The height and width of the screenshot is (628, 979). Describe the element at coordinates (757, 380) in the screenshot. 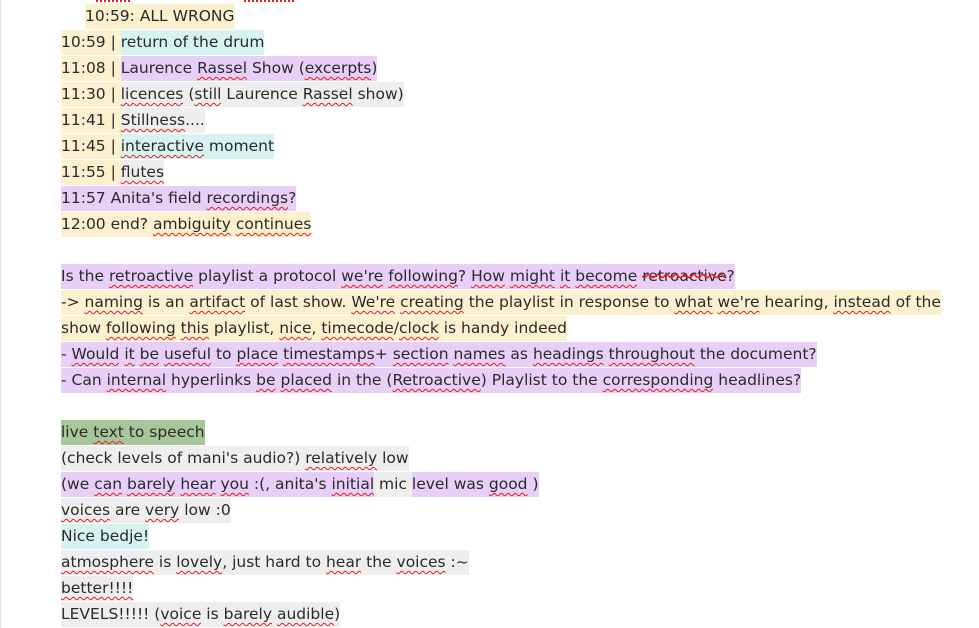

I see `highlighted-text: headlines?` at that location.